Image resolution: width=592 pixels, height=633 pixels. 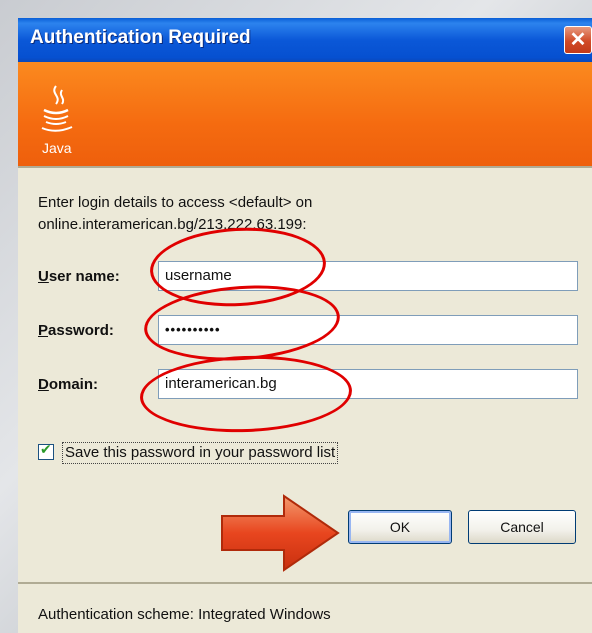 What do you see at coordinates (140, 37) in the screenshot?
I see `dialog-title: Authentication Required` at bounding box center [140, 37].